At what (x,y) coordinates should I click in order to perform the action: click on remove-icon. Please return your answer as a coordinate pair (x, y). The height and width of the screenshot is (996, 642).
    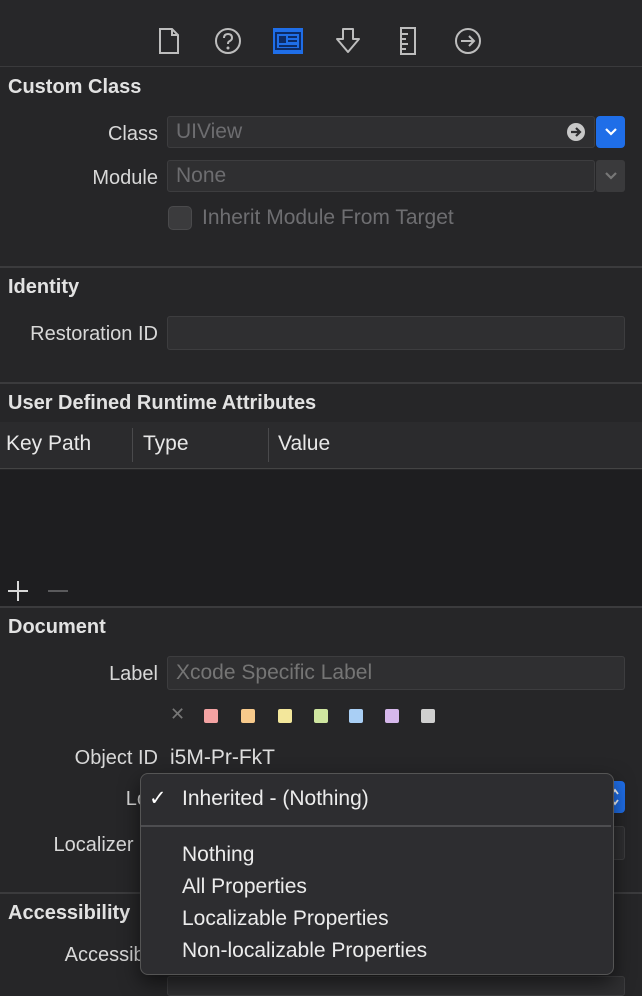
    Looking at the image, I should click on (58, 591).